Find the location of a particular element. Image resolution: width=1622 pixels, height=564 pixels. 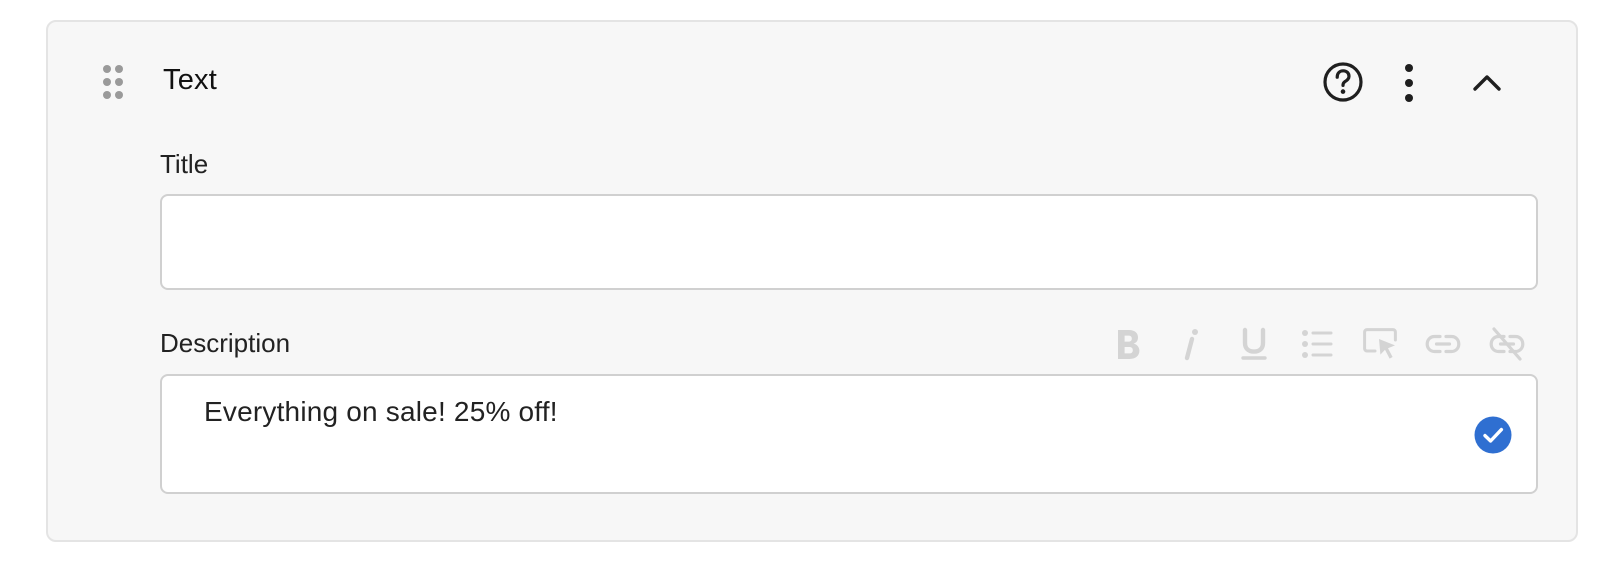

list-icon is located at coordinates (1317, 344).